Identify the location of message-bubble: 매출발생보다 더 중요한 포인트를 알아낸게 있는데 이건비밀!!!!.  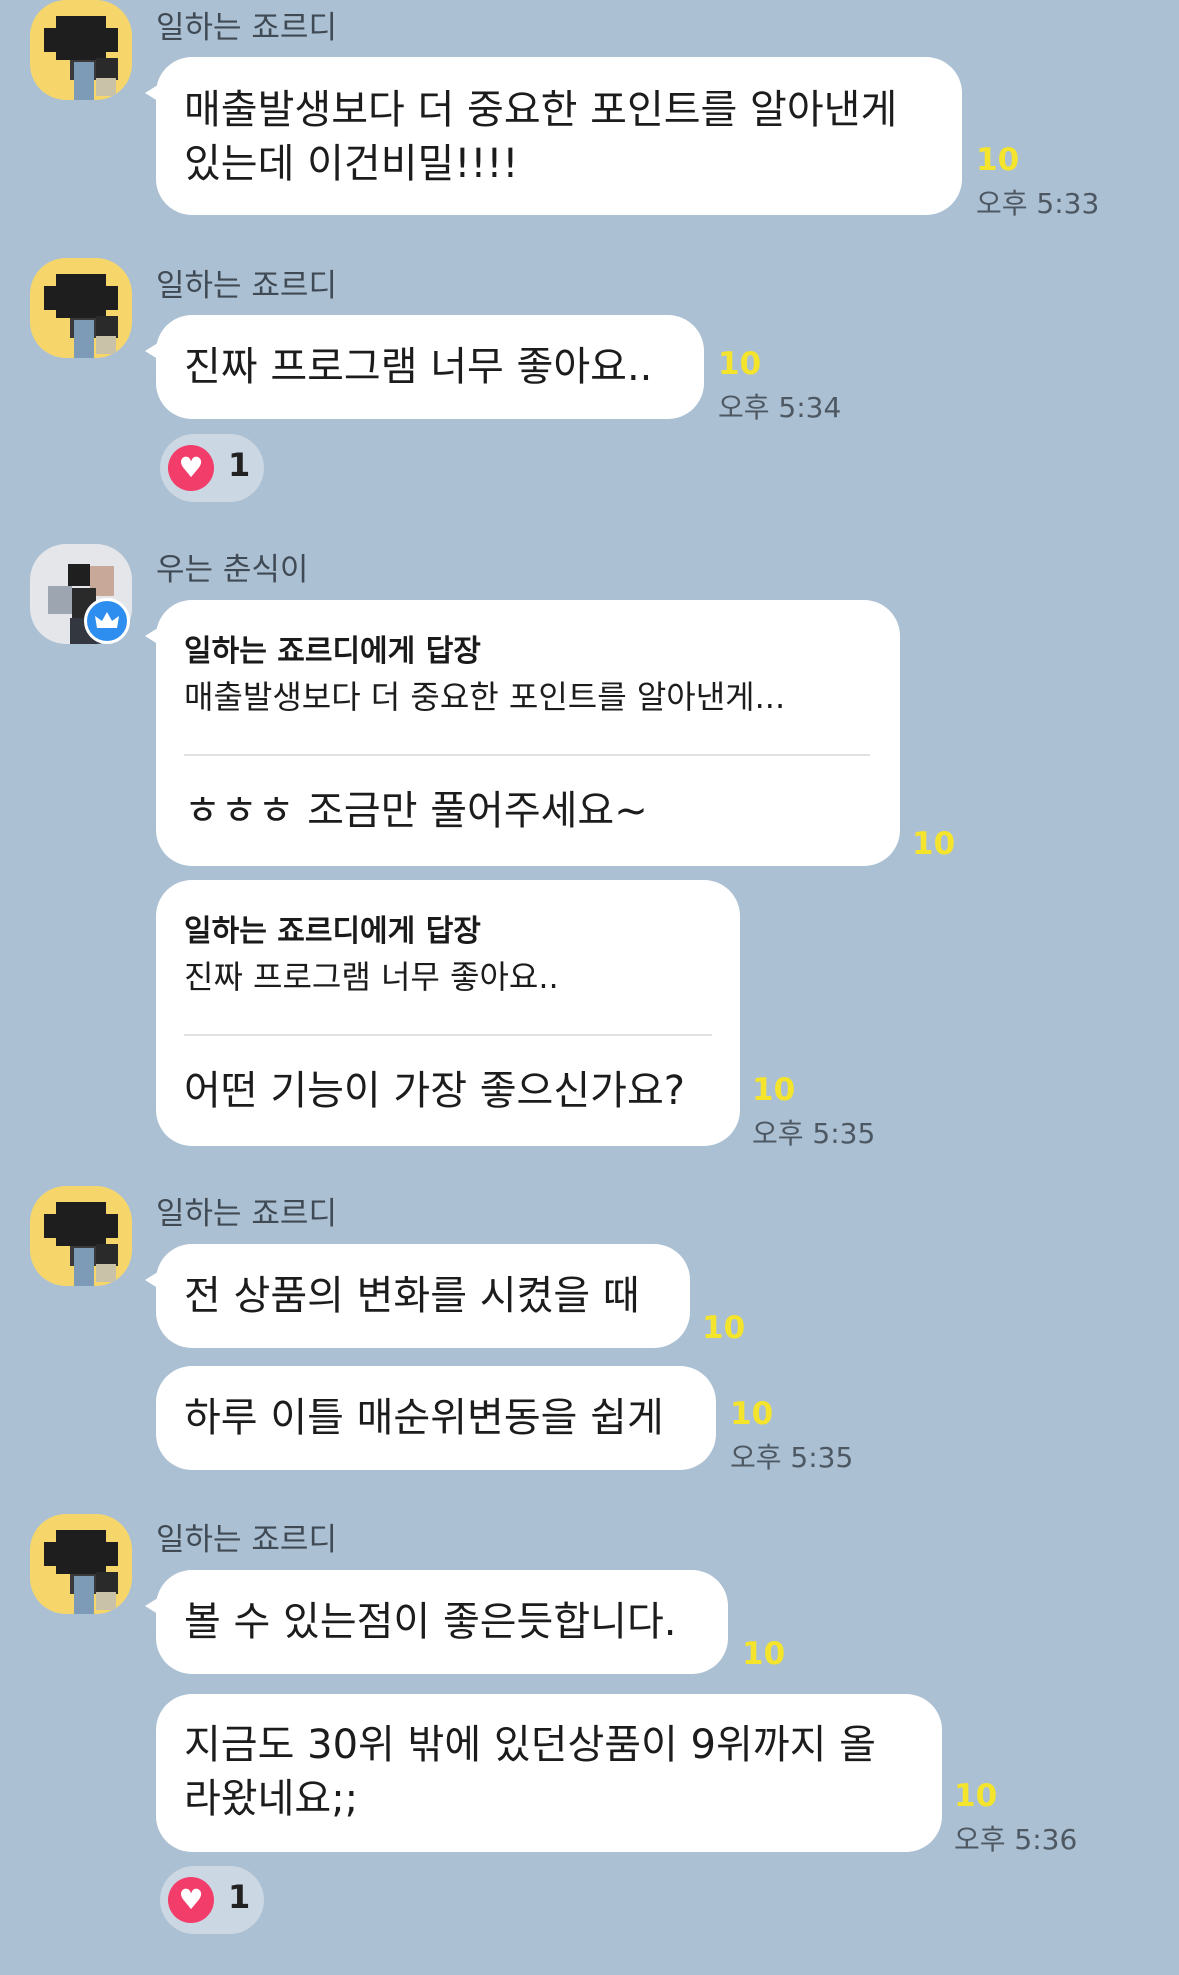
(553, 136).